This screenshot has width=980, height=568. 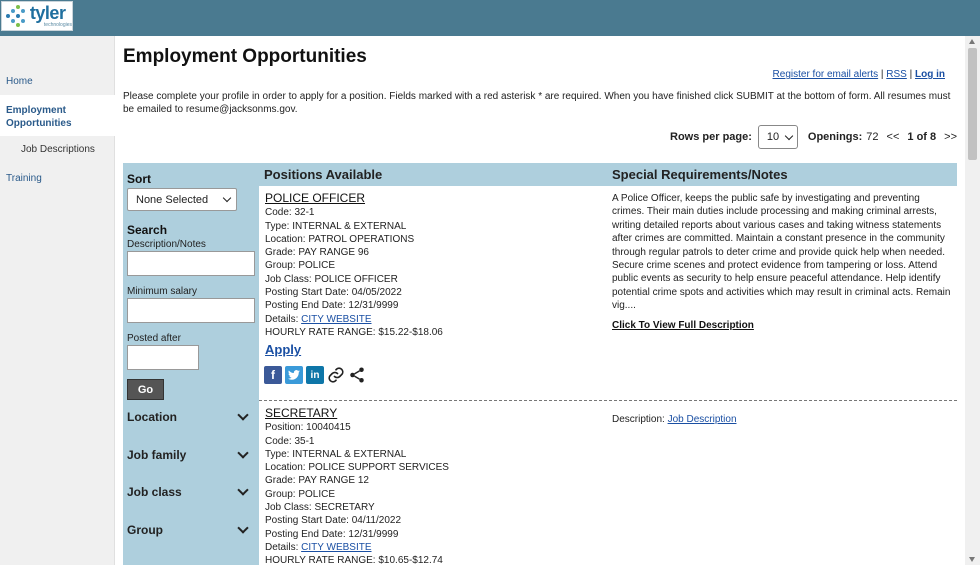 What do you see at coordinates (896, 74) in the screenshot?
I see `rss-link: RSS` at bounding box center [896, 74].